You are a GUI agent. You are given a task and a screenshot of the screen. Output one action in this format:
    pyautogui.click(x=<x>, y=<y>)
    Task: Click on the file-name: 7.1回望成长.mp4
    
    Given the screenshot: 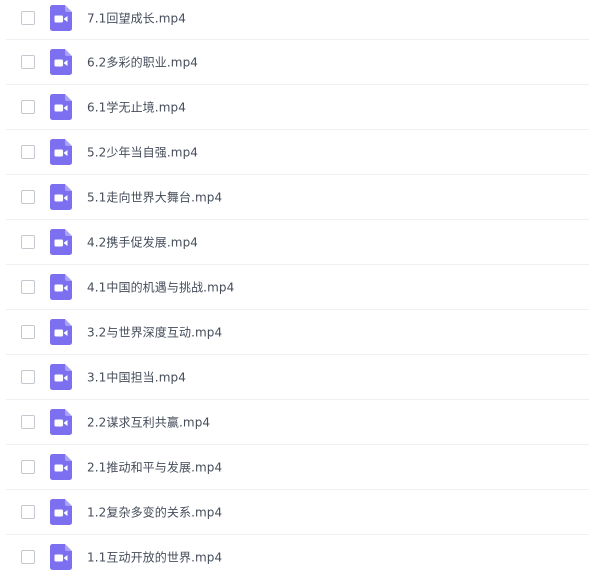 What is the action you would take?
    pyautogui.click(x=136, y=18)
    